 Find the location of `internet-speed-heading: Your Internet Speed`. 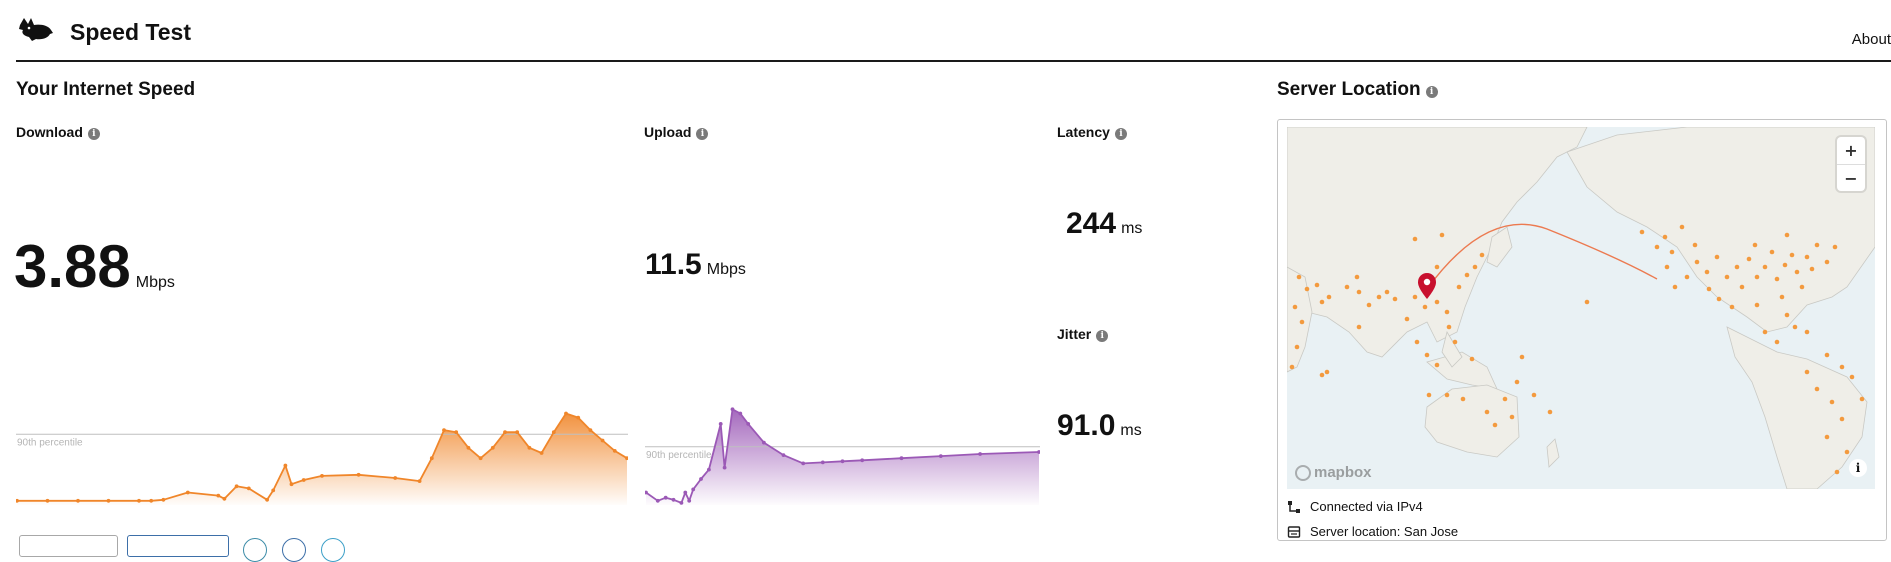

internet-speed-heading: Your Internet Speed is located at coordinates (106, 89).